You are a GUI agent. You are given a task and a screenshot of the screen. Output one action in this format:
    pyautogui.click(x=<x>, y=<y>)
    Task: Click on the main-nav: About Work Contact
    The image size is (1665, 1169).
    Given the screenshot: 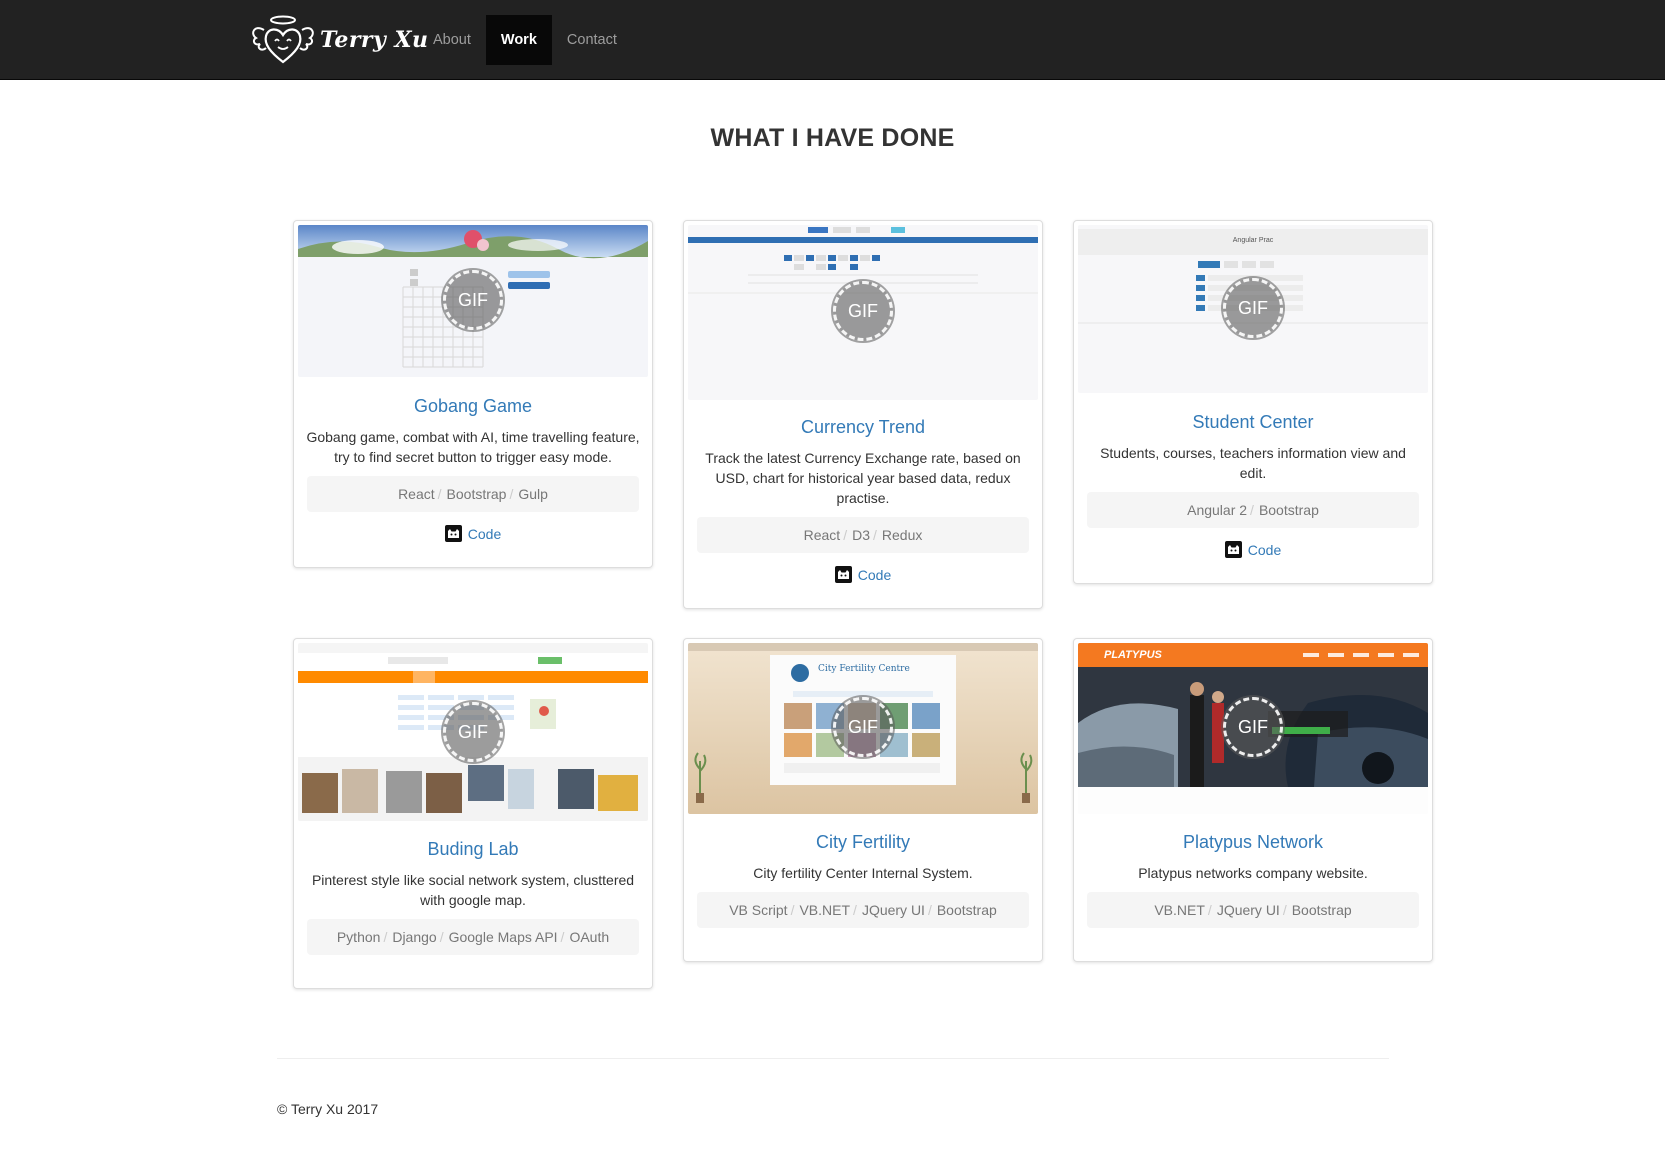 What is the action you would take?
    pyautogui.click(x=525, y=40)
    